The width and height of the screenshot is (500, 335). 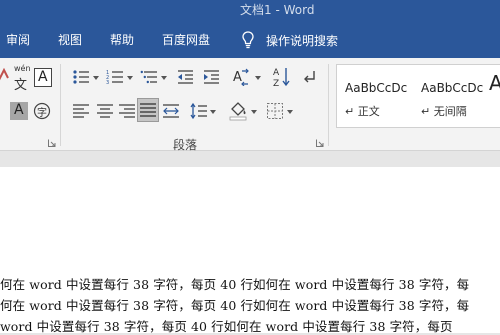 What do you see at coordinates (290, 112) in the screenshot?
I see `borders-dropdown-icon` at bounding box center [290, 112].